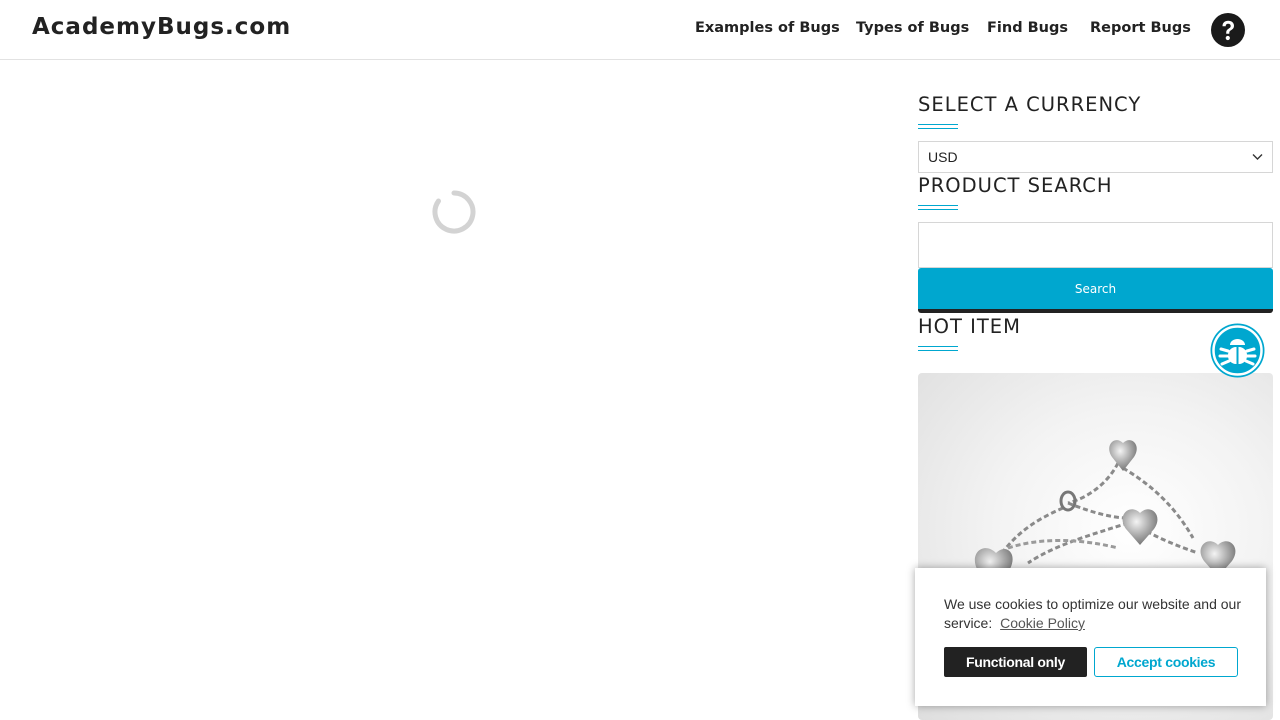 The height and width of the screenshot is (720, 1280). I want to click on nav-examples-of-bugs: Examples of Bugs, so click(767, 28).